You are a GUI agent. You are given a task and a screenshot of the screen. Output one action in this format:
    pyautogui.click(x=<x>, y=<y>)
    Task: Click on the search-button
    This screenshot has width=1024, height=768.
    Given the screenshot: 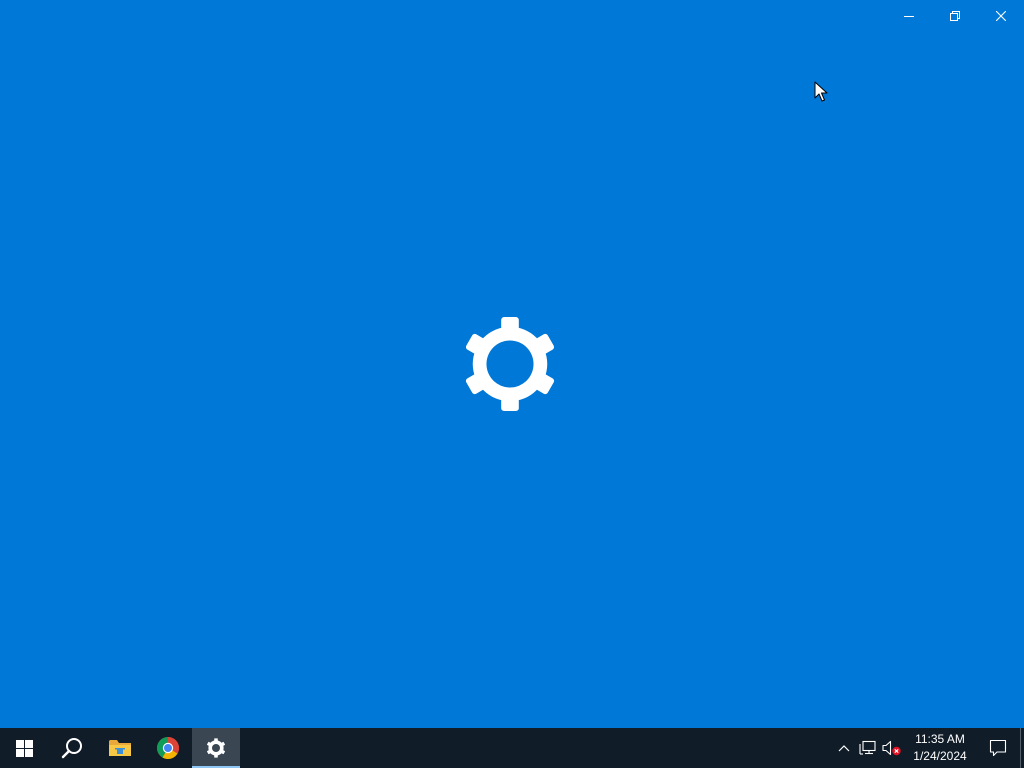 What is the action you would take?
    pyautogui.click(x=72, y=748)
    